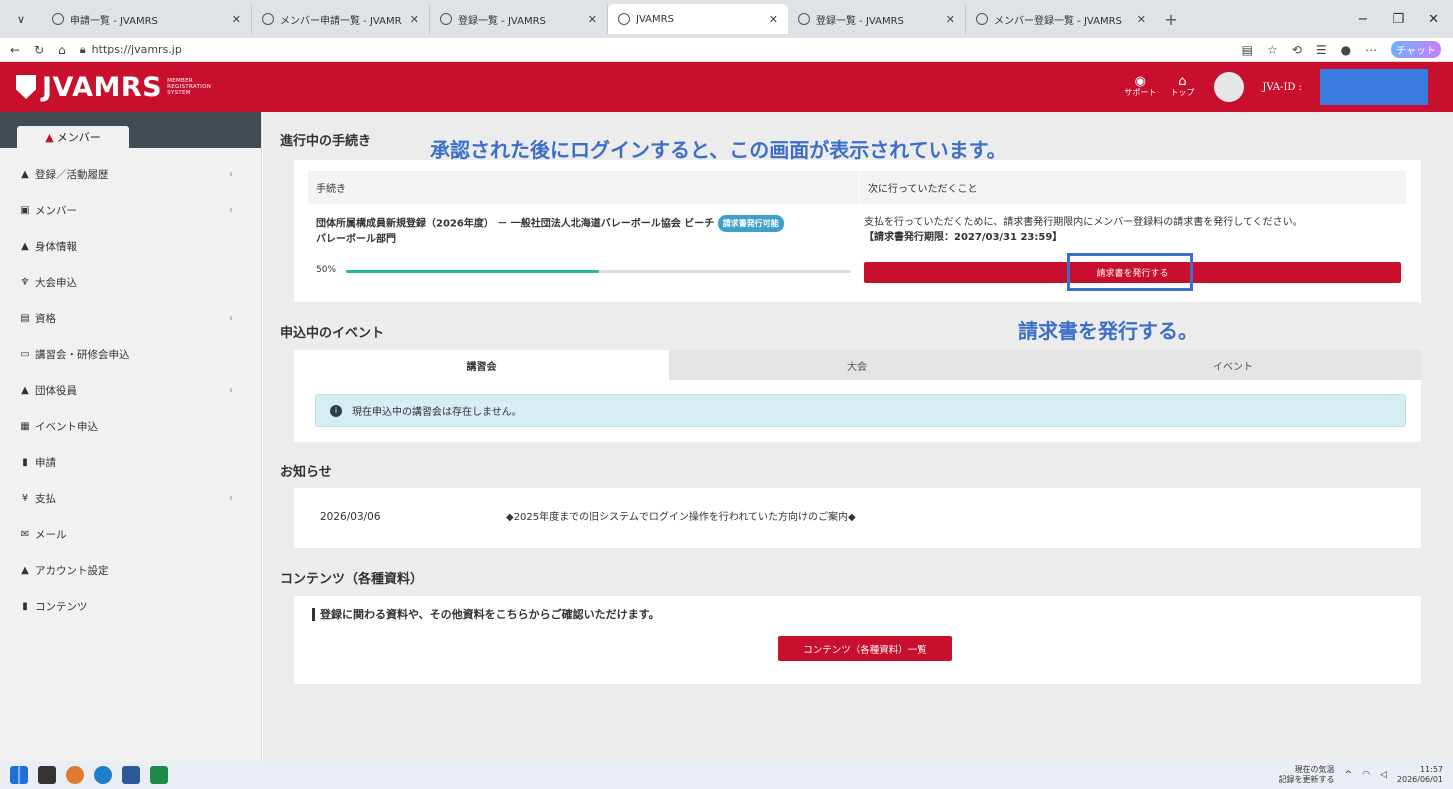 The height and width of the screenshot is (789, 1453). Describe the element at coordinates (1420, 775) in the screenshot. I see `clock: 11:57 2026/06/01` at that location.